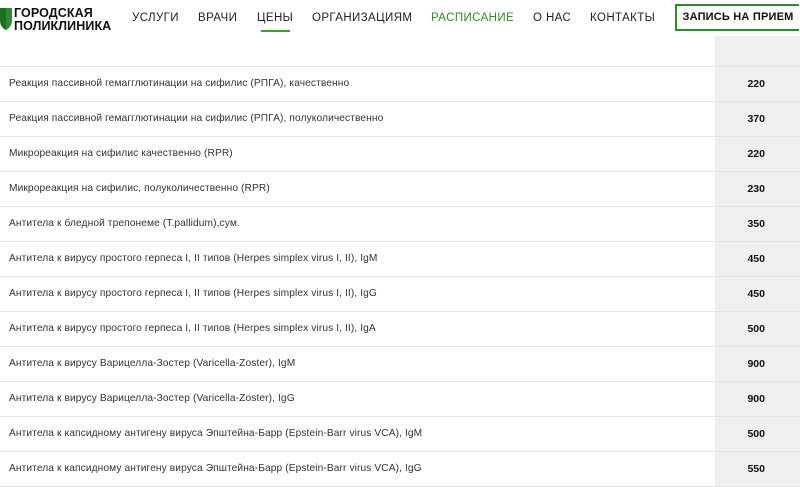 This screenshot has width=800, height=487. I want to click on price-cell: 230, so click(757, 189).